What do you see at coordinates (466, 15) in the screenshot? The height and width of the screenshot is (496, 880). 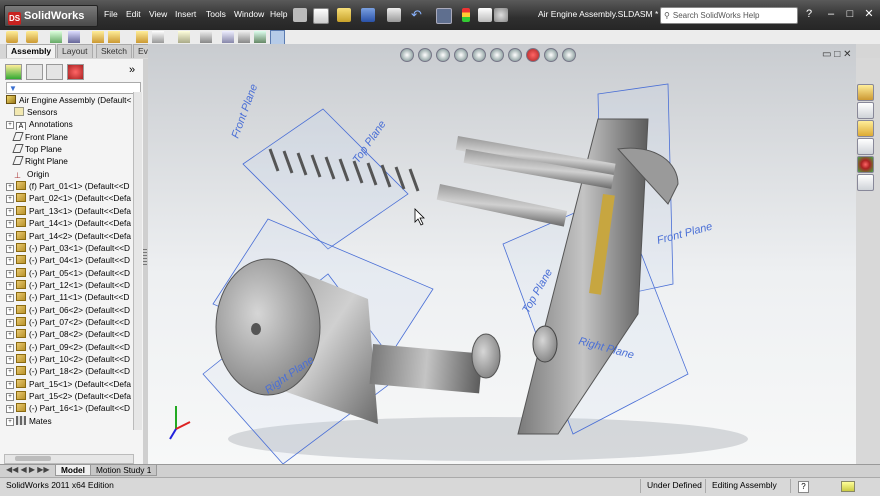 I see `rebuild-icon` at bounding box center [466, 15].